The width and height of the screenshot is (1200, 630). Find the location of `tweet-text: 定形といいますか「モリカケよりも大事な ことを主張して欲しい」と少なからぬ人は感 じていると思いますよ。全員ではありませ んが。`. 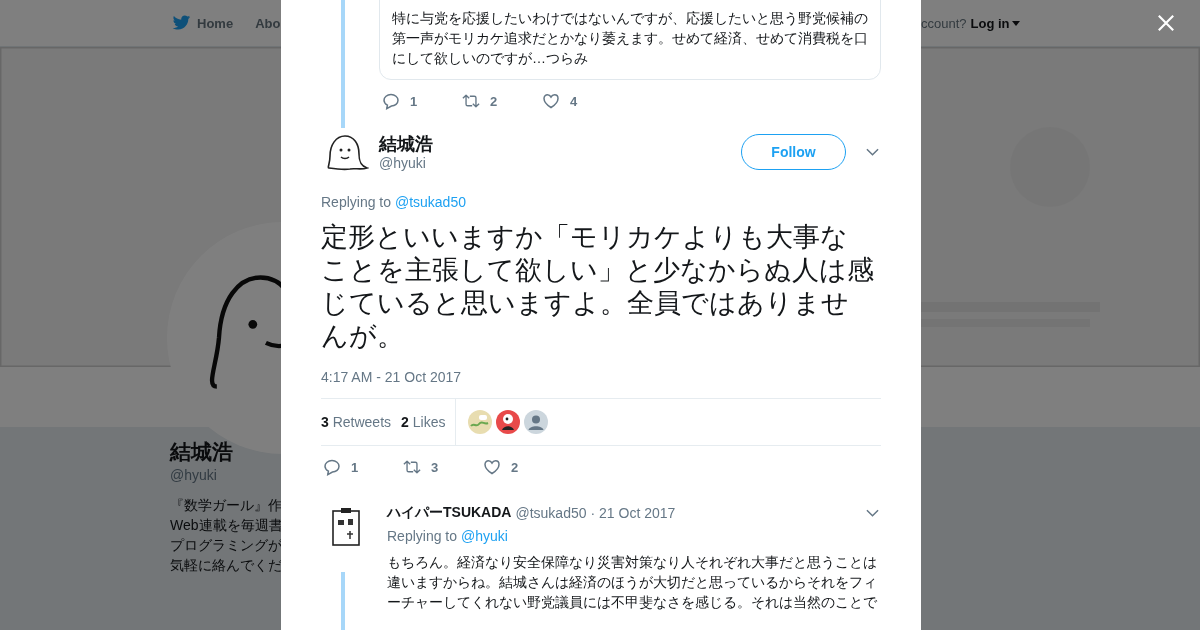

tweet-text: 定形といいますか「モリカケよりも大事な ことを主張して欲しい」と少なからぬ人は感 じていると思いますよ。全員ではありませ んが。 is located at coordinates (597, 287).